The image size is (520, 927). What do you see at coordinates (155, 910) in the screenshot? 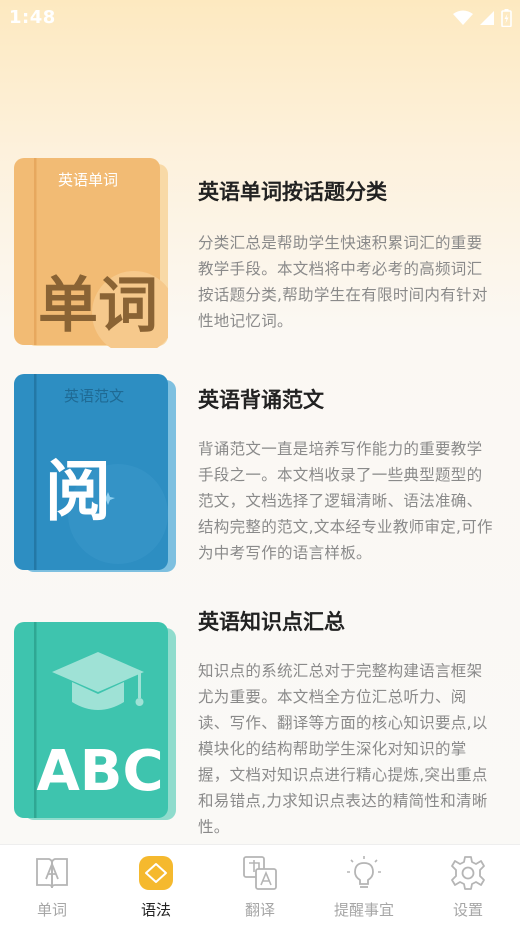
I see `tab-label: 语法` at bounding box center [155, 910].